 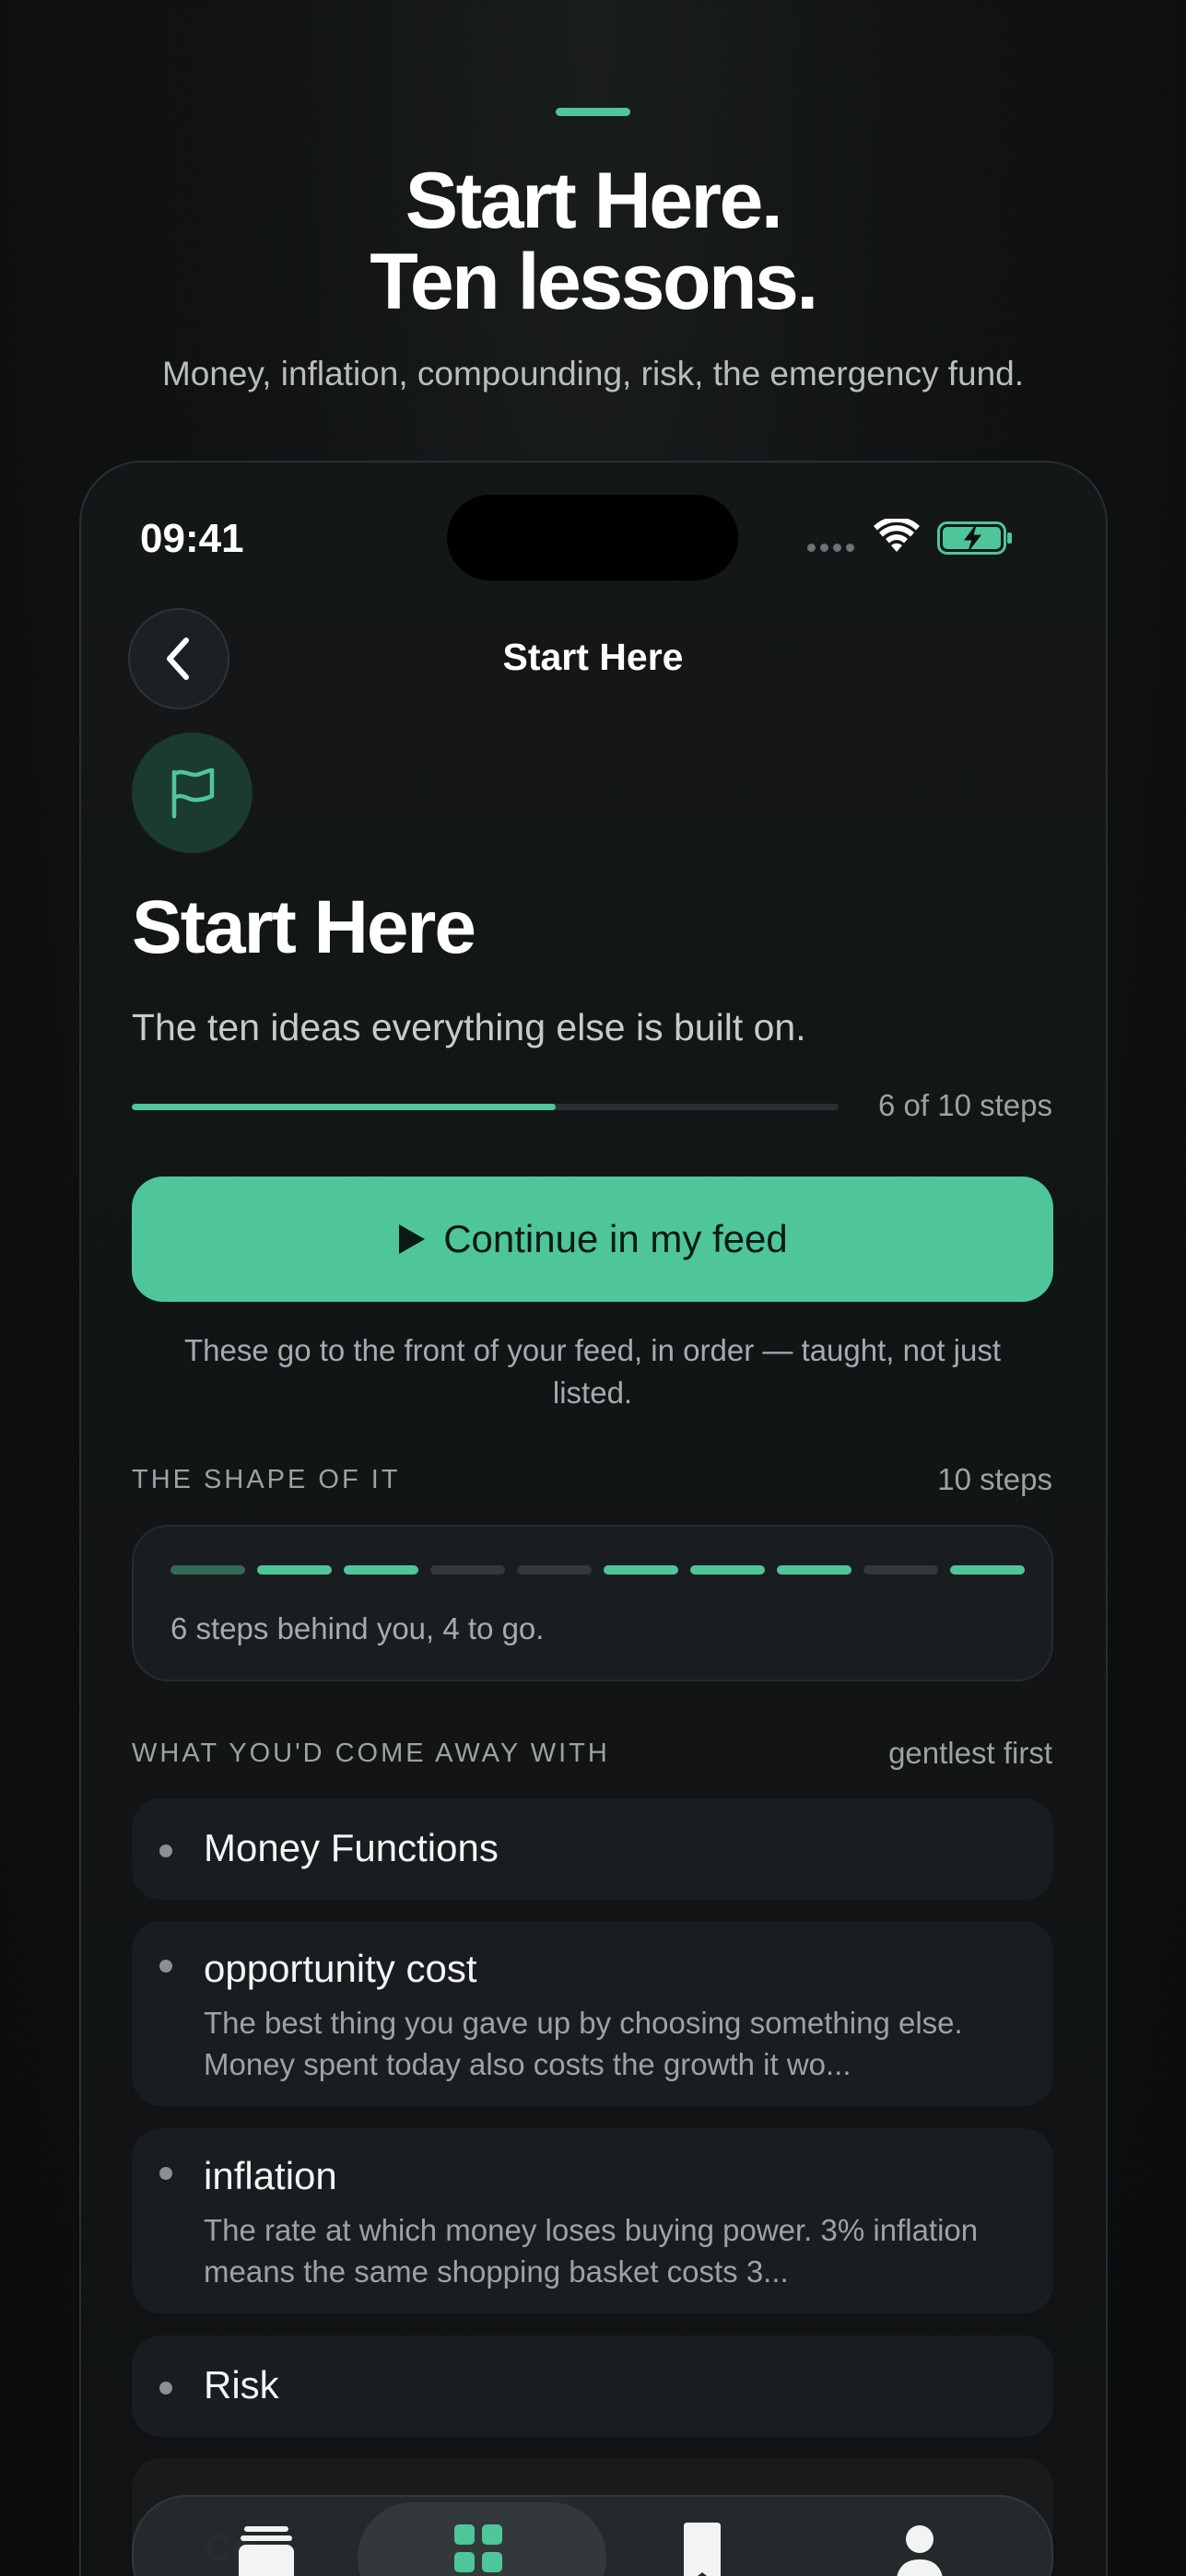 I want to click on continue-button-label: Continue in my feed, so click(x=615, y=1238).